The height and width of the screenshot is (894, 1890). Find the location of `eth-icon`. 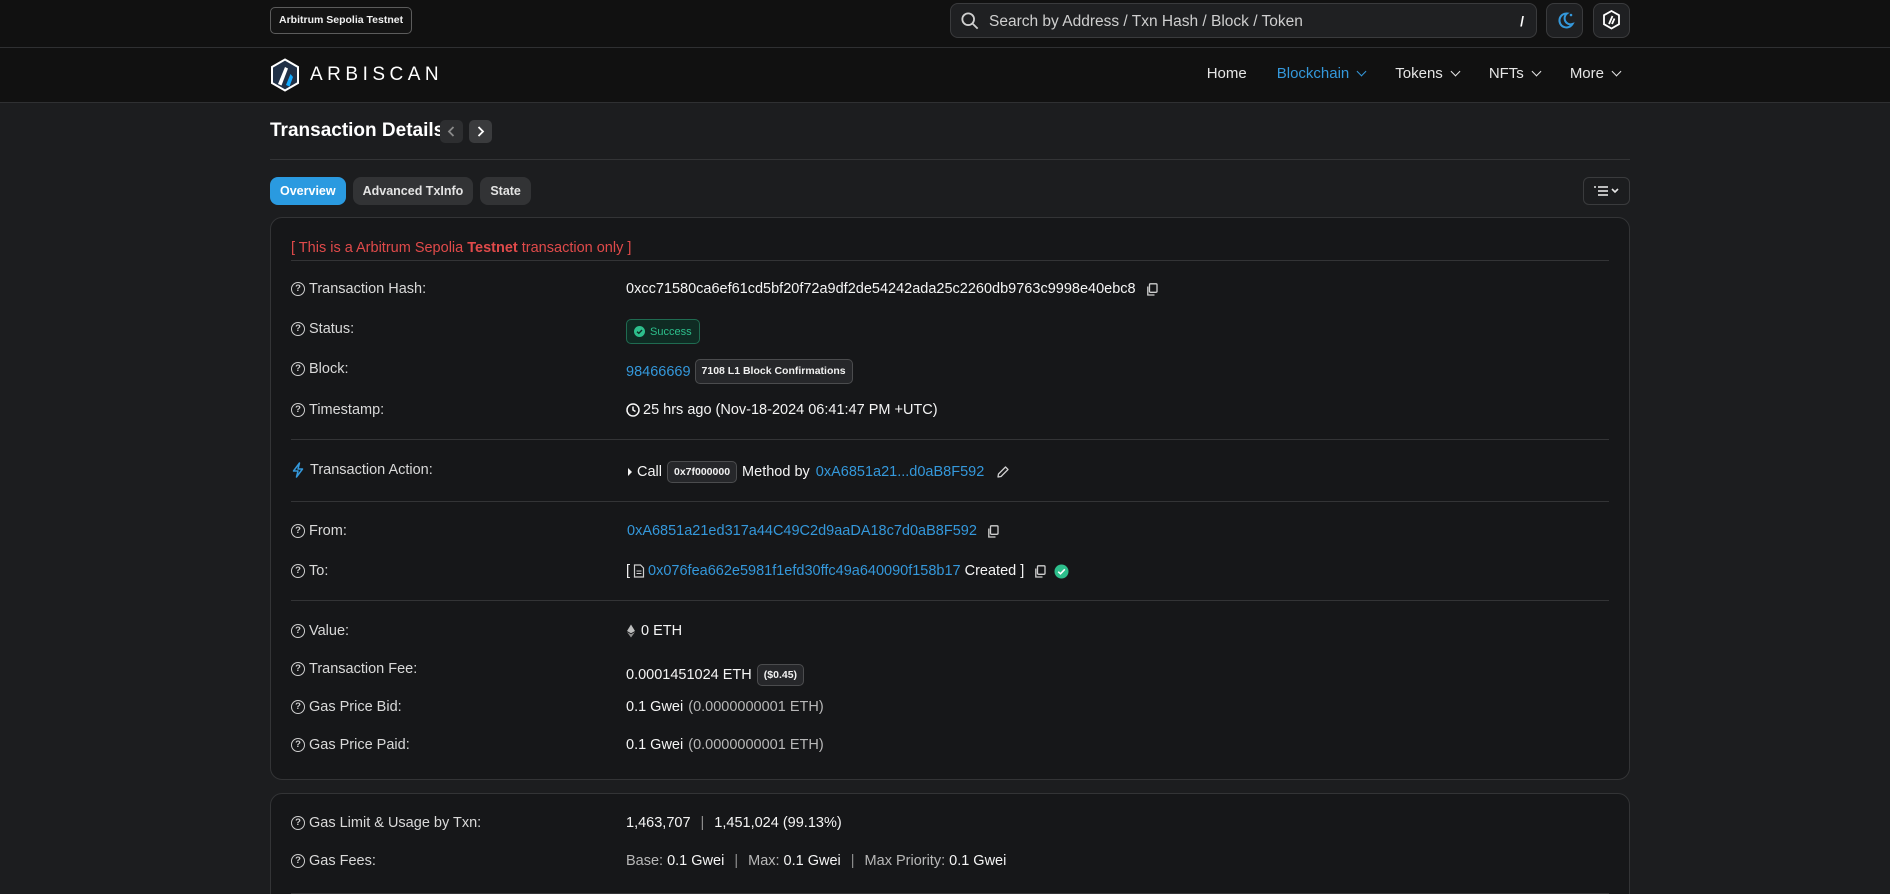

eth-icon is located at coordinates (631, 631).